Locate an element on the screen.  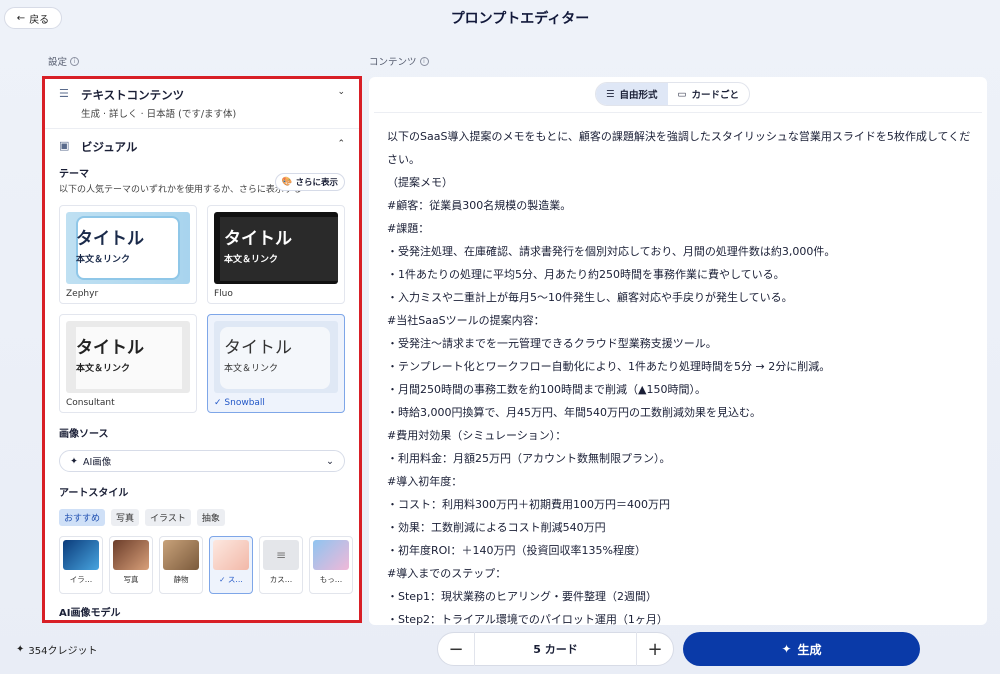
content-line: ・コスト：利用料300万円＋初期費用100万円＝400万円 is located at coordinates (528, 504).